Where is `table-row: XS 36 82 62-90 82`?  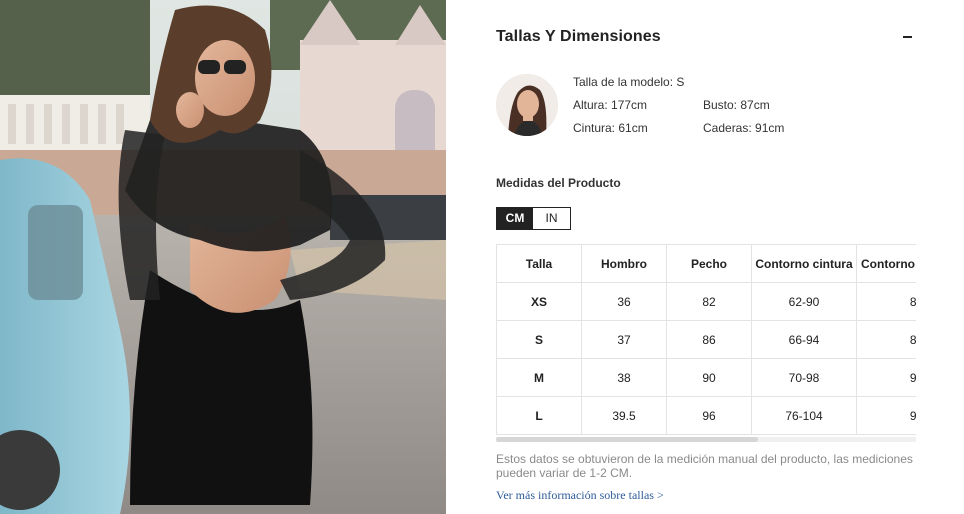
table-row: XS 36 82 62-90 82 is located at coordinates (706, 301).